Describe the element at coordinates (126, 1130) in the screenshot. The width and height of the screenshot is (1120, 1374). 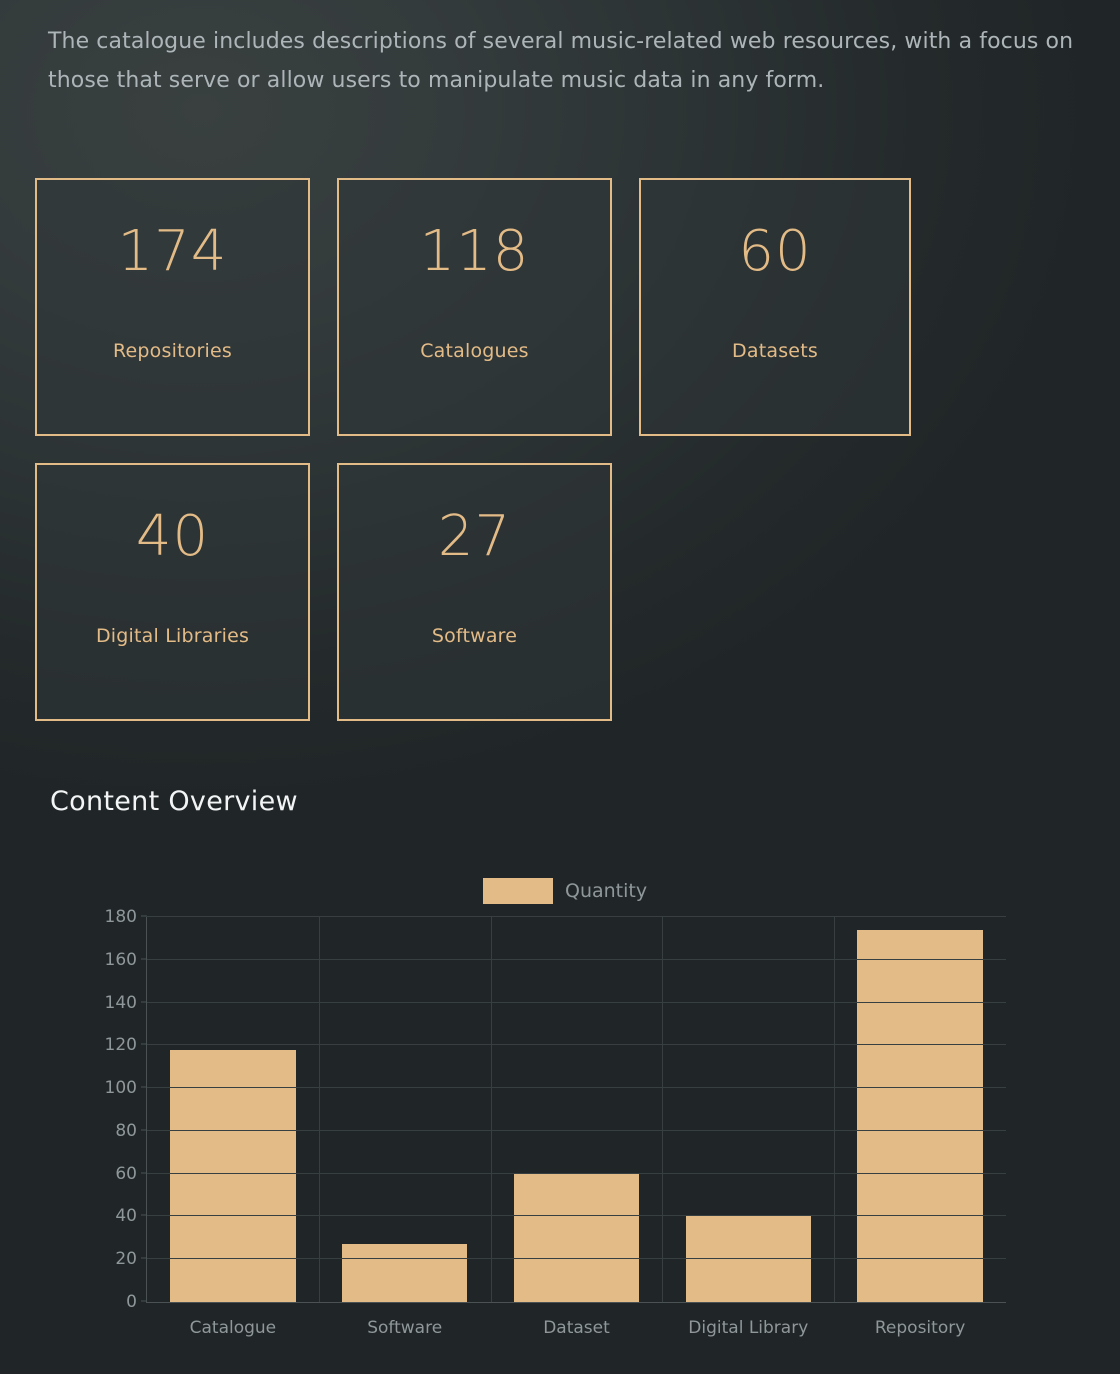
I see `y-axis-tick-label: 80` at that location.